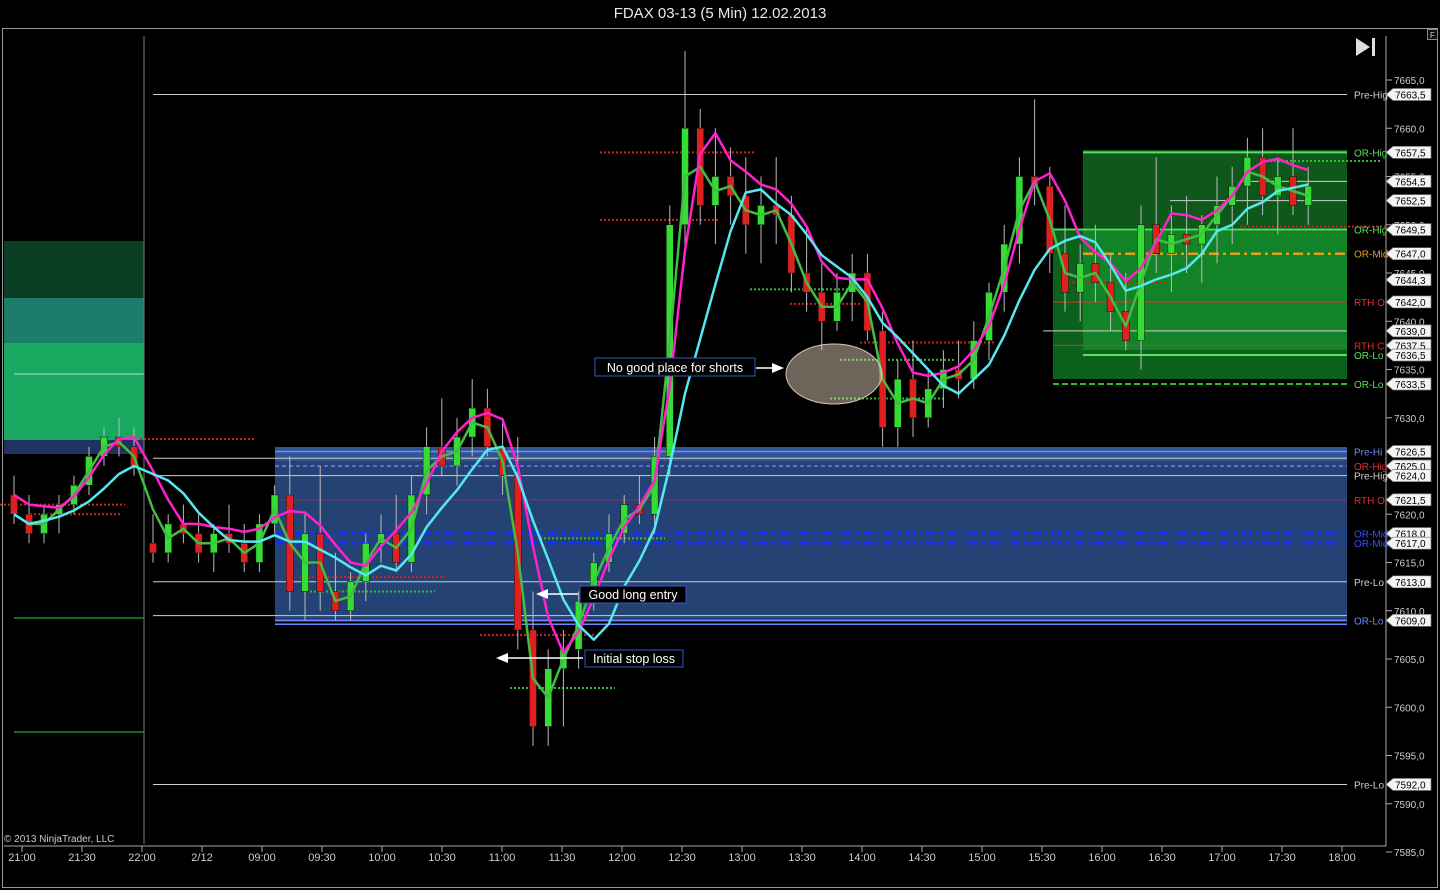 The image size is (1440, 890). I want to click on price-tag-label: 7609,0, so click(1410, 621).